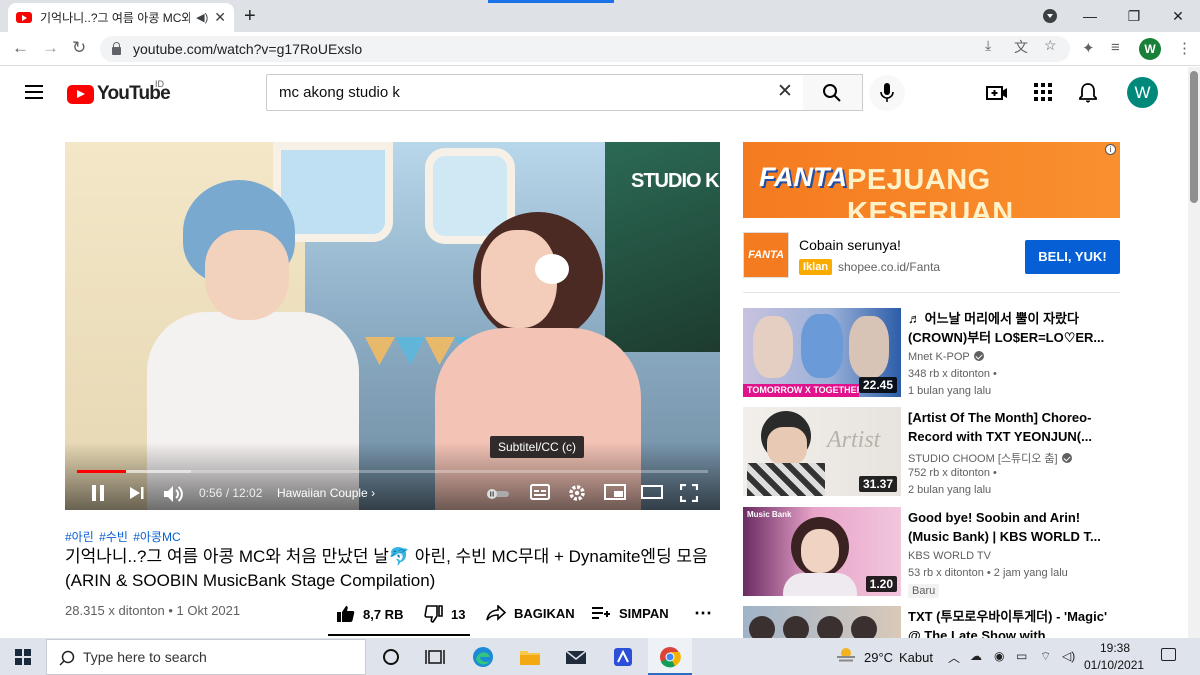 The image size is (1200, 675). Describe the element at coordinates (623, 657) in the screenshot. I see `app-icon` at that location.